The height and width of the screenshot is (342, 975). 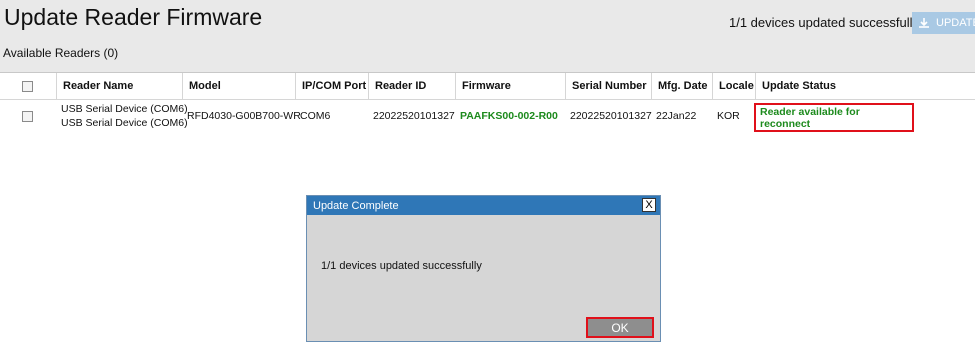 I want to click on column-header-reader-id: Reader ID, so click(x=412, y=86).